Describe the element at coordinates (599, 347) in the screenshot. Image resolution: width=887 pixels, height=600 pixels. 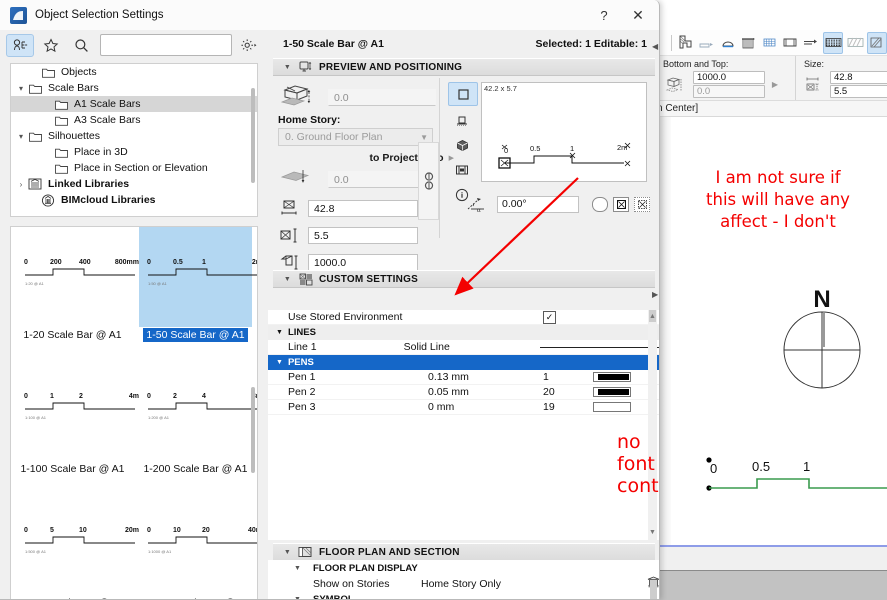
I see `settings-row-swatch` at that location.